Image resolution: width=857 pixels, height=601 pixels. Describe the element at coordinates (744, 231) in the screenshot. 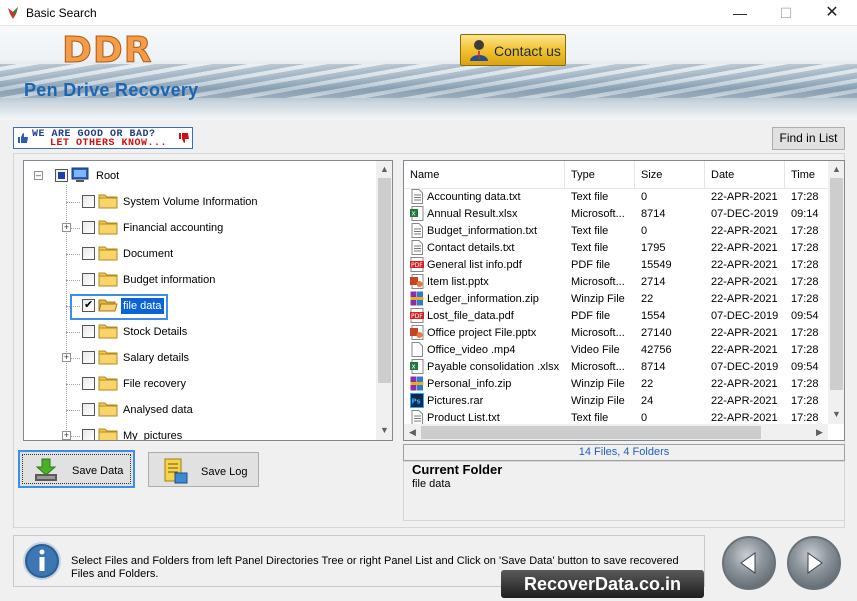

I see `cell-date: 22-APR-2021` at that location.